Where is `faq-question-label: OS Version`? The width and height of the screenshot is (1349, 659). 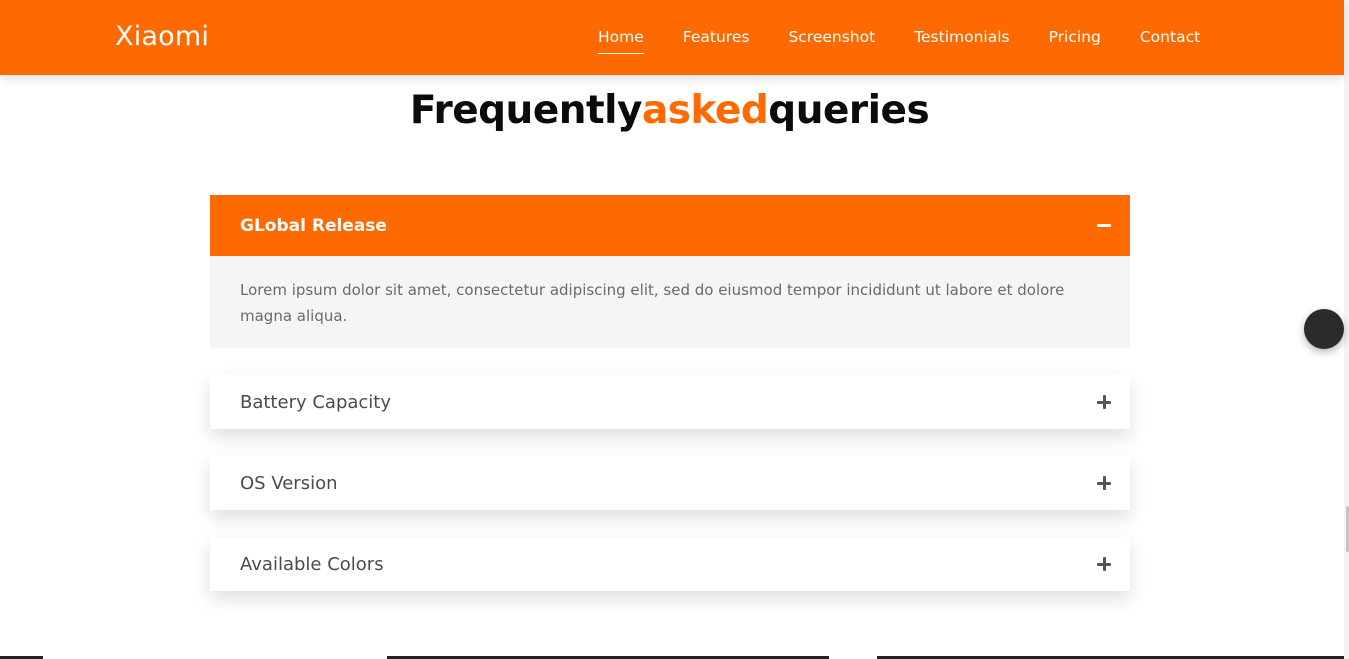 faq-question-label: OS Version is located at coordinates (289, 483).